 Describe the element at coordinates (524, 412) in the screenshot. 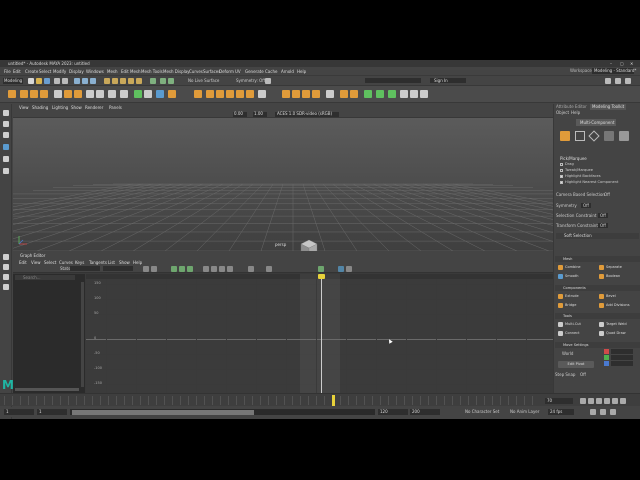

I see `anim-layer-dropdown: No Anim Layer` at that location.